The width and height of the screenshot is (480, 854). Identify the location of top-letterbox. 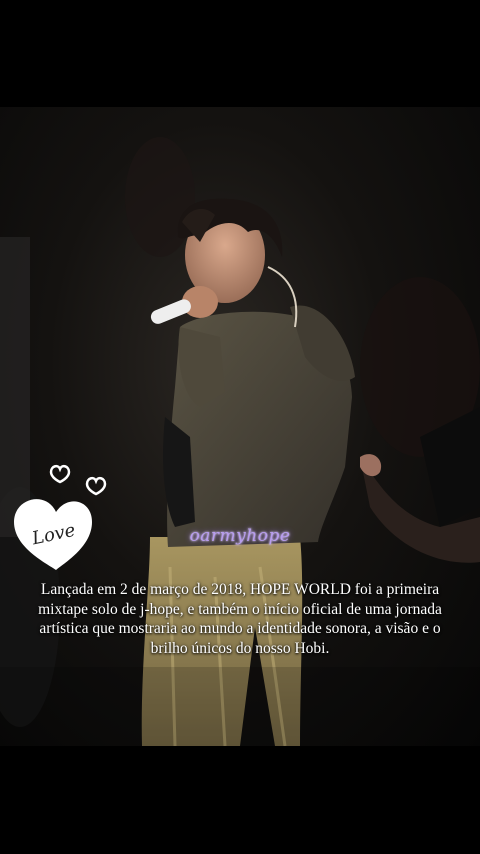
(240, 53).